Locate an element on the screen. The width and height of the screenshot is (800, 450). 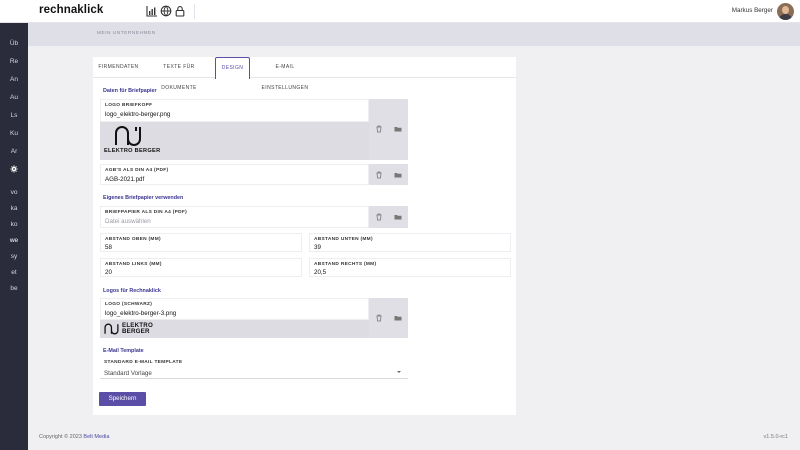
lock-icon is located at coordinates (180, 11).